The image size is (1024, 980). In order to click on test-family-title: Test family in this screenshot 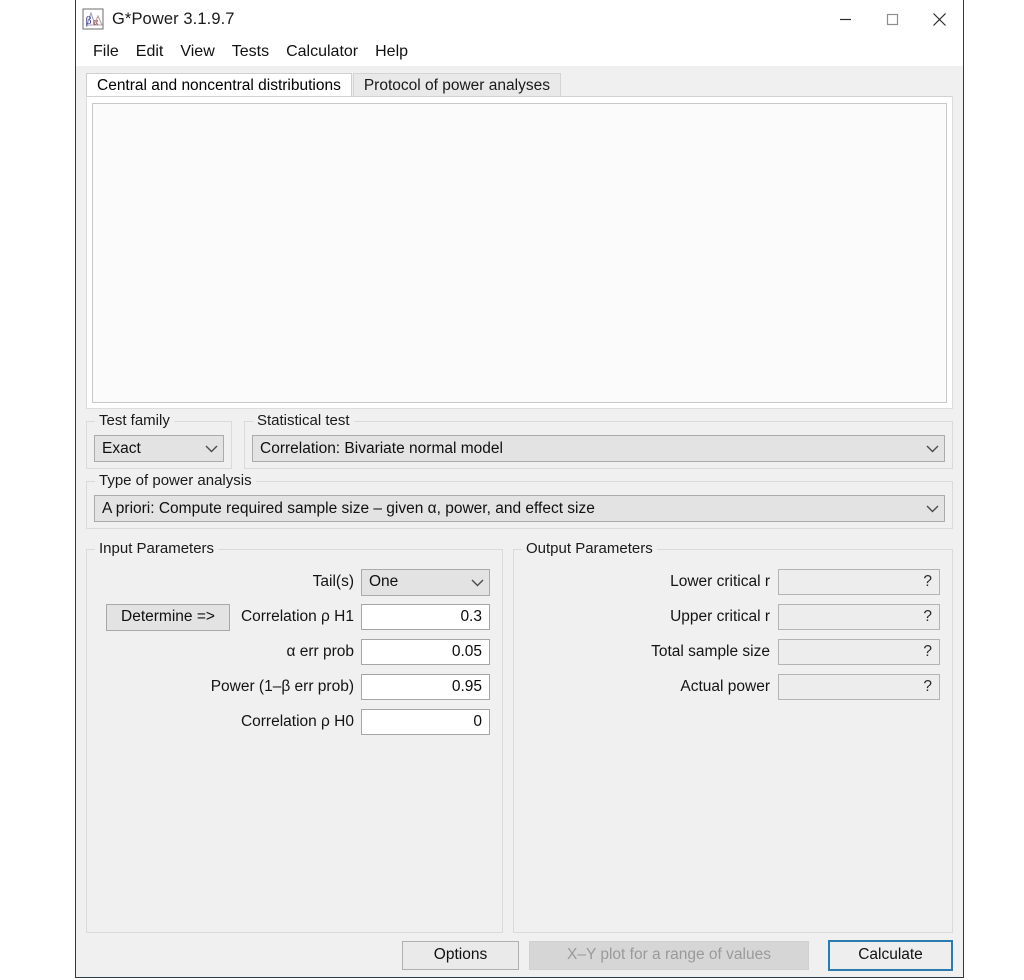, I will do `click(134, 420)`.